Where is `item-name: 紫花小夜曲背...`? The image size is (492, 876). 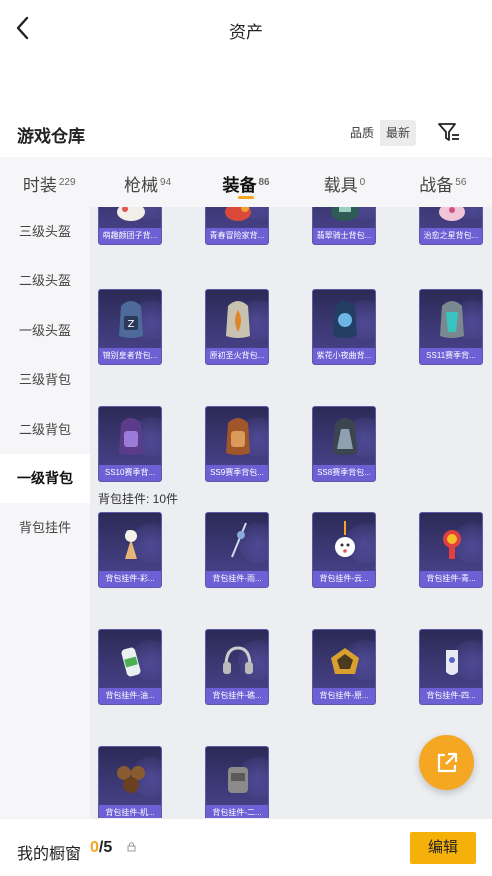
item-name: 紫花小夜曲背... is located at coordinates (344, 356).